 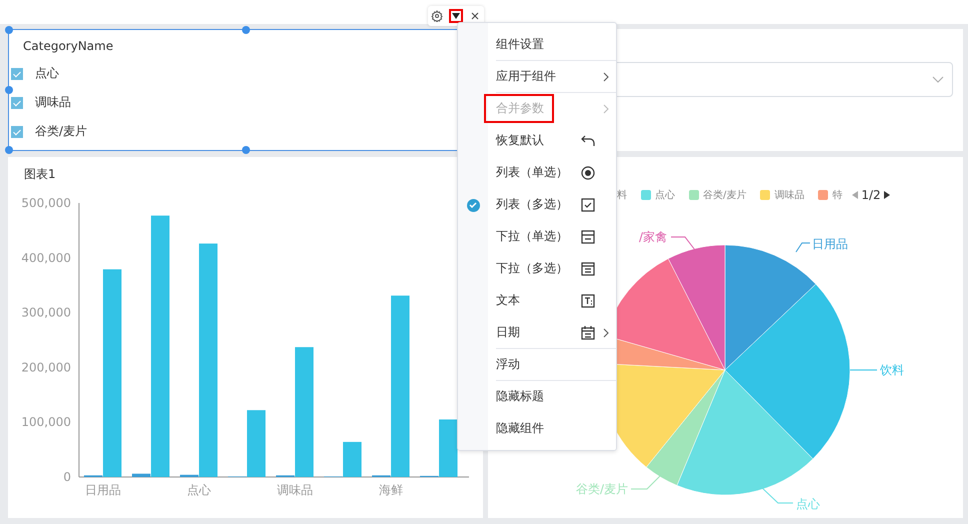 What do you see at coordinates (46, 313) in the screenshot?
I see `axis-label: 300,000` at bounding box center [46, 313].